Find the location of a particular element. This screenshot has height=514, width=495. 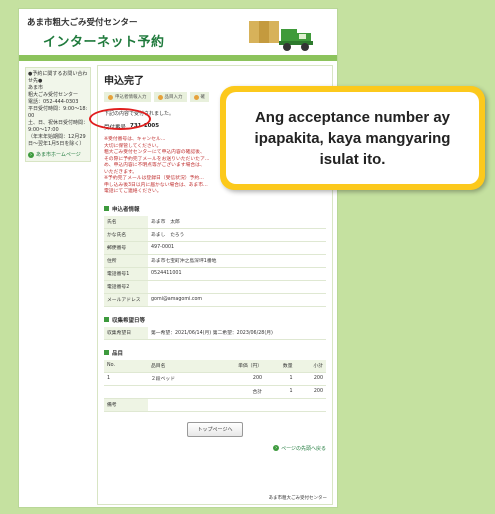

top-page-button: トップページへ is located at coordinates (215, 429).